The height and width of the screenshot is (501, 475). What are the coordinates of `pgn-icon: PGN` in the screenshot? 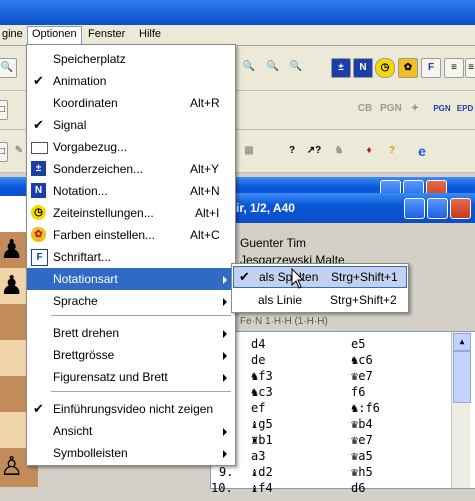 It's located at (391, 109).